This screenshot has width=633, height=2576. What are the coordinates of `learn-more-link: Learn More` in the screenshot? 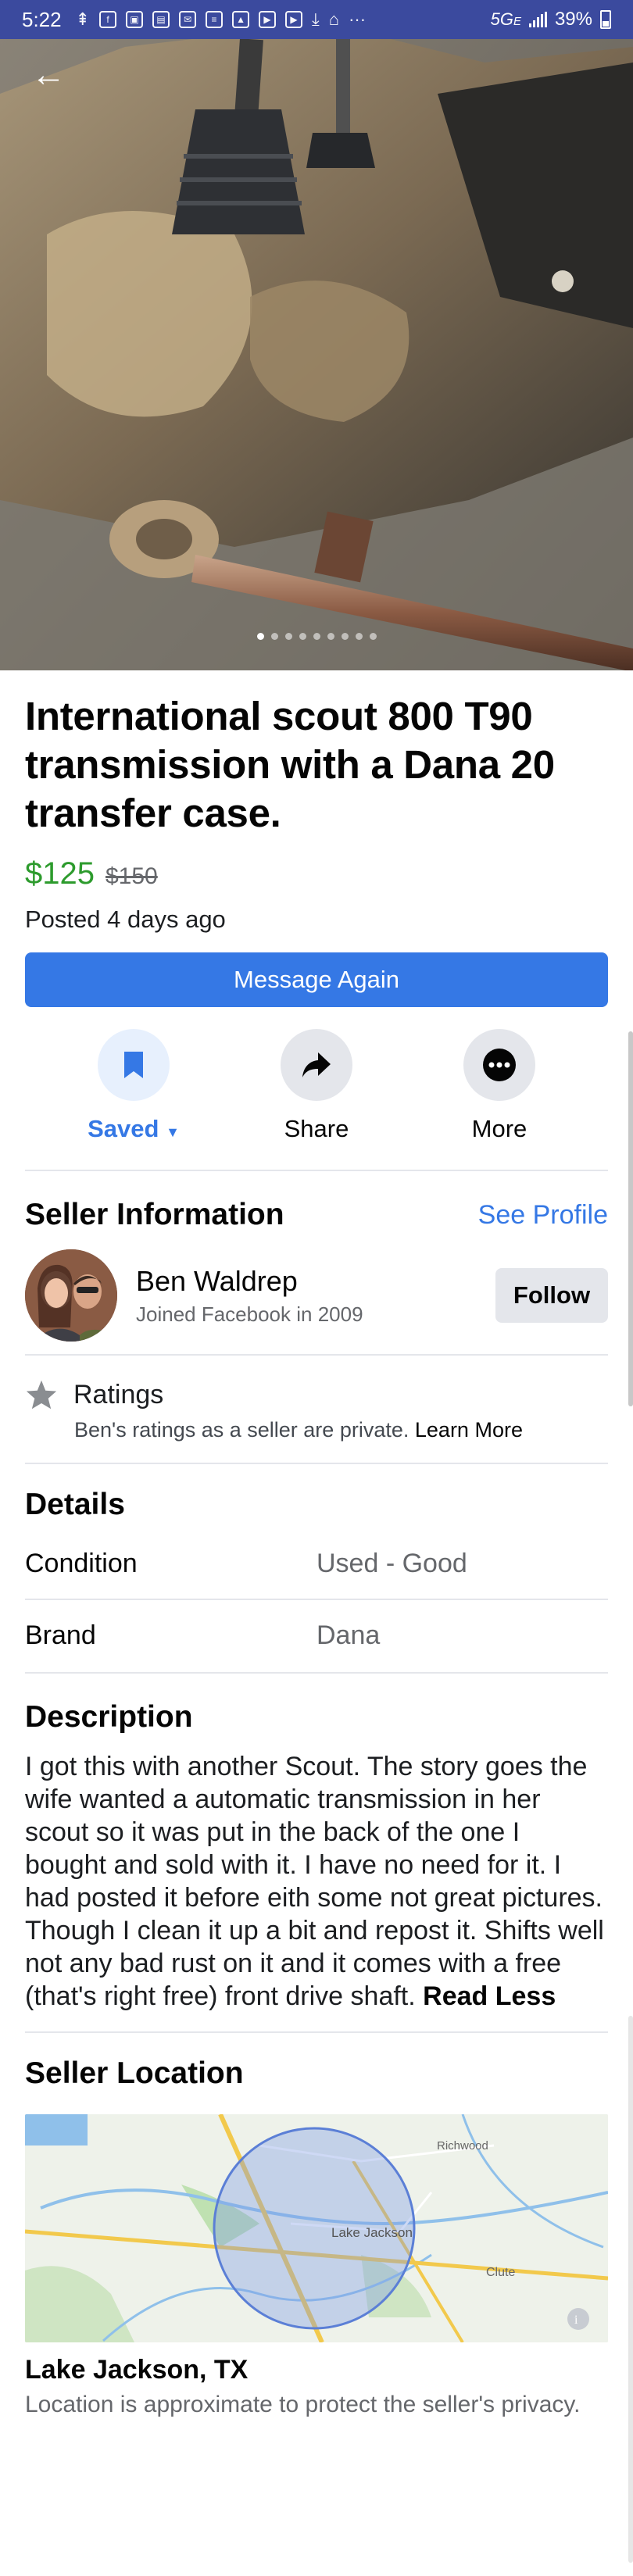 It's located at (469, 1430).